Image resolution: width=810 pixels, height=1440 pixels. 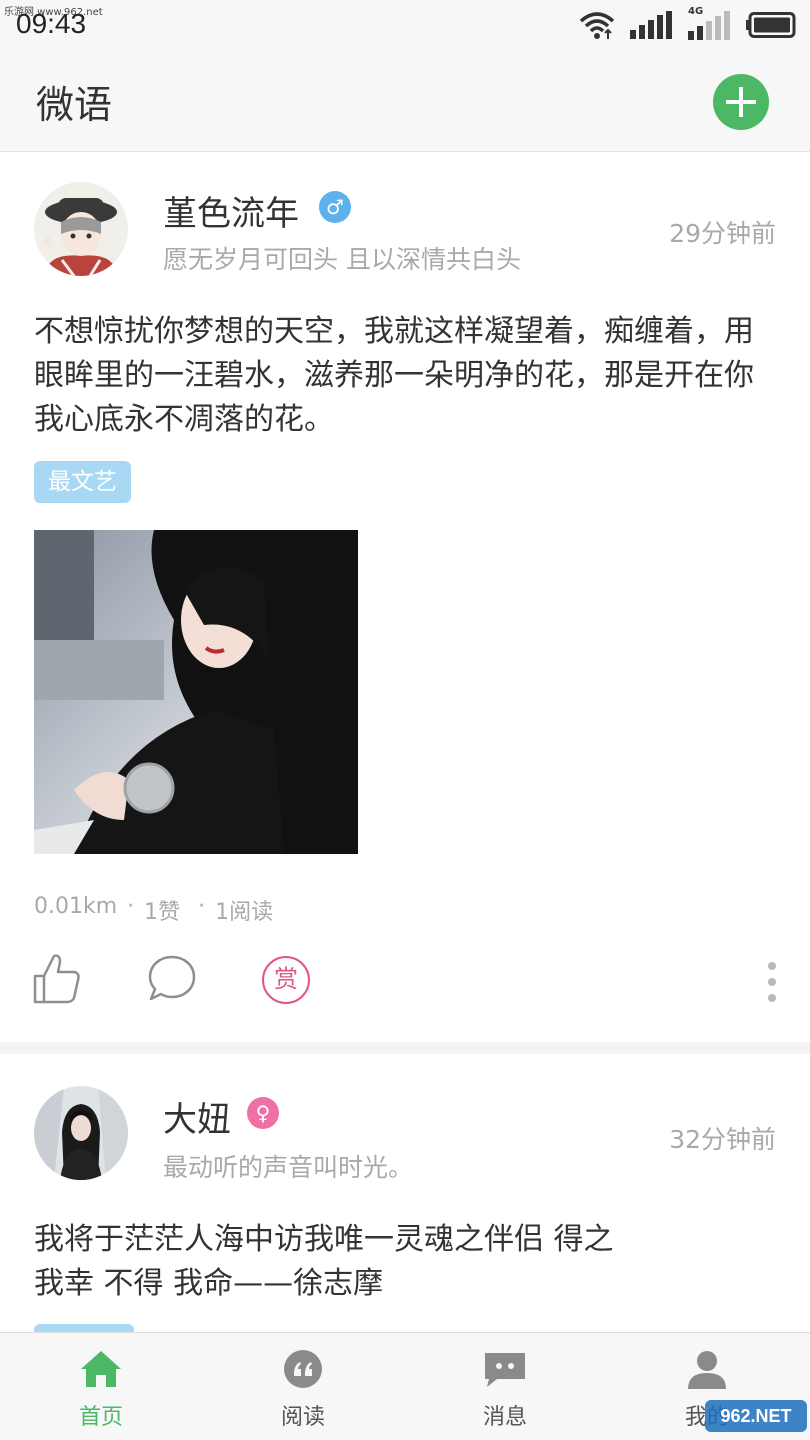 I want to click on message-icon, so click(x=505, y=1370).